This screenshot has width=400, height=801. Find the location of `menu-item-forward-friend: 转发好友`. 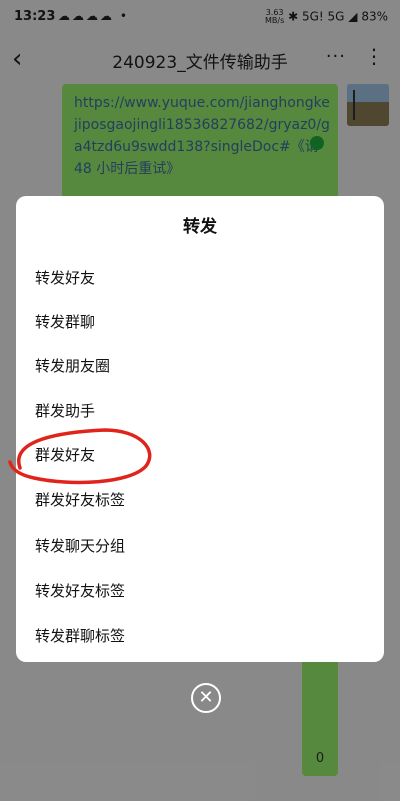

menu-item-forward-friend: 转发好友 is located at coordinates (200, 277).